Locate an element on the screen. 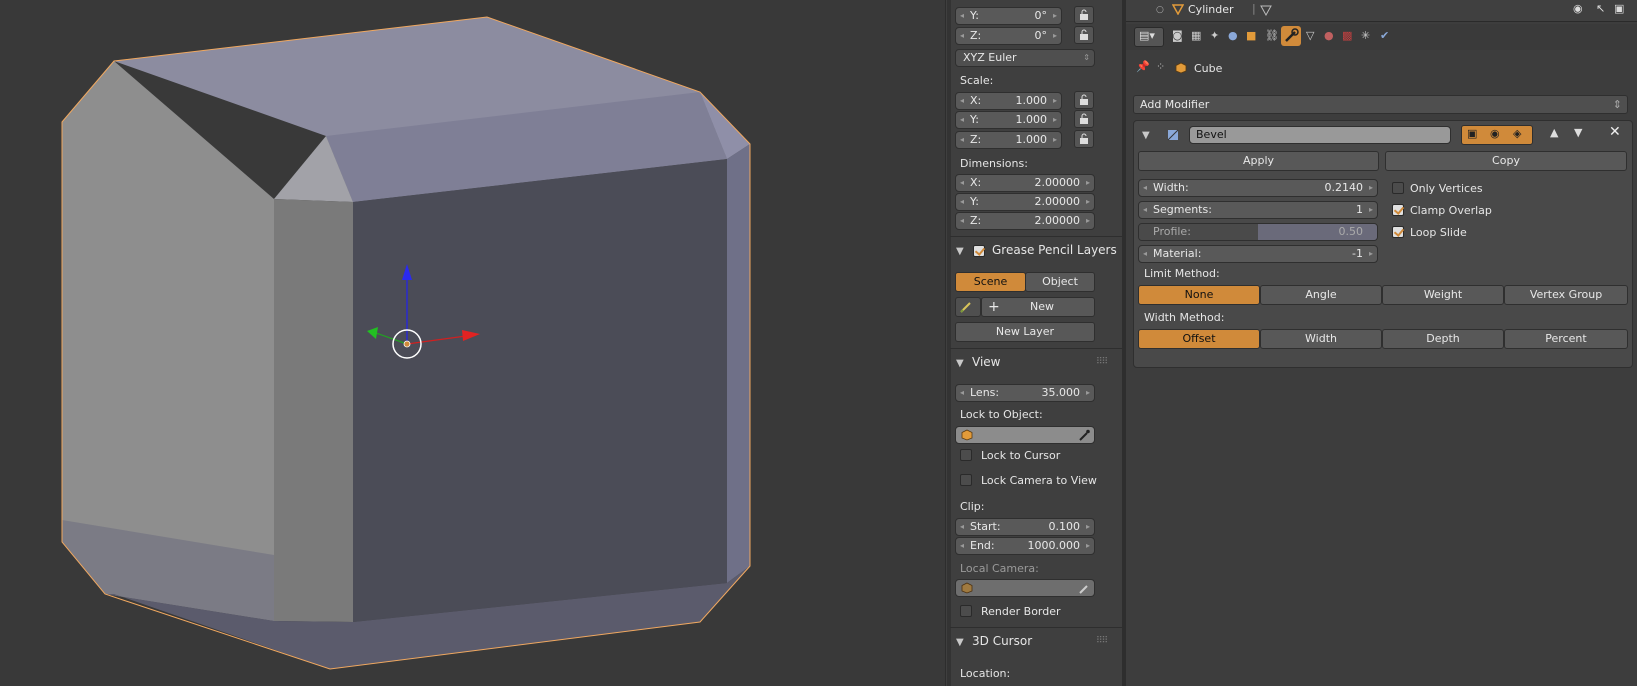 The height and width of the screenshot is (686, 1637). limit-method-angle: Angle is located at coordinates (1321, 295).